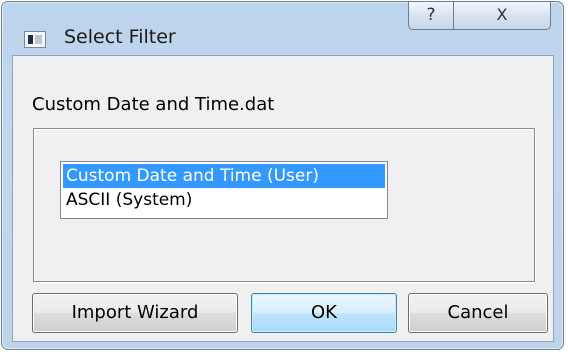  Describe the element at coordinates (135, 313) in the screenshot. I see `import-wizard-button: Import Wizard` at that location.